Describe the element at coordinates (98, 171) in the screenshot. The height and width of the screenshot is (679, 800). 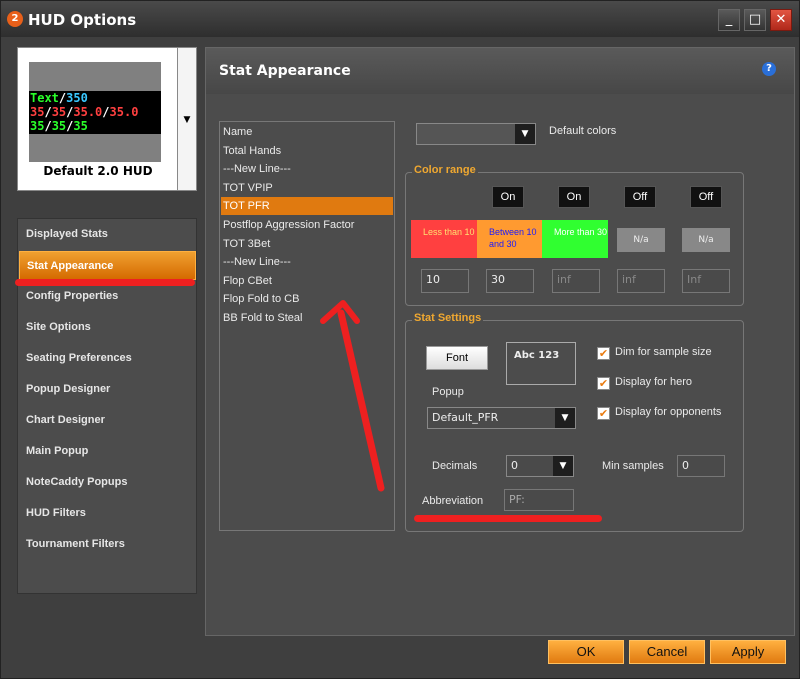
I see `hud-preview-name: Default 2.0 HUD` at that location.